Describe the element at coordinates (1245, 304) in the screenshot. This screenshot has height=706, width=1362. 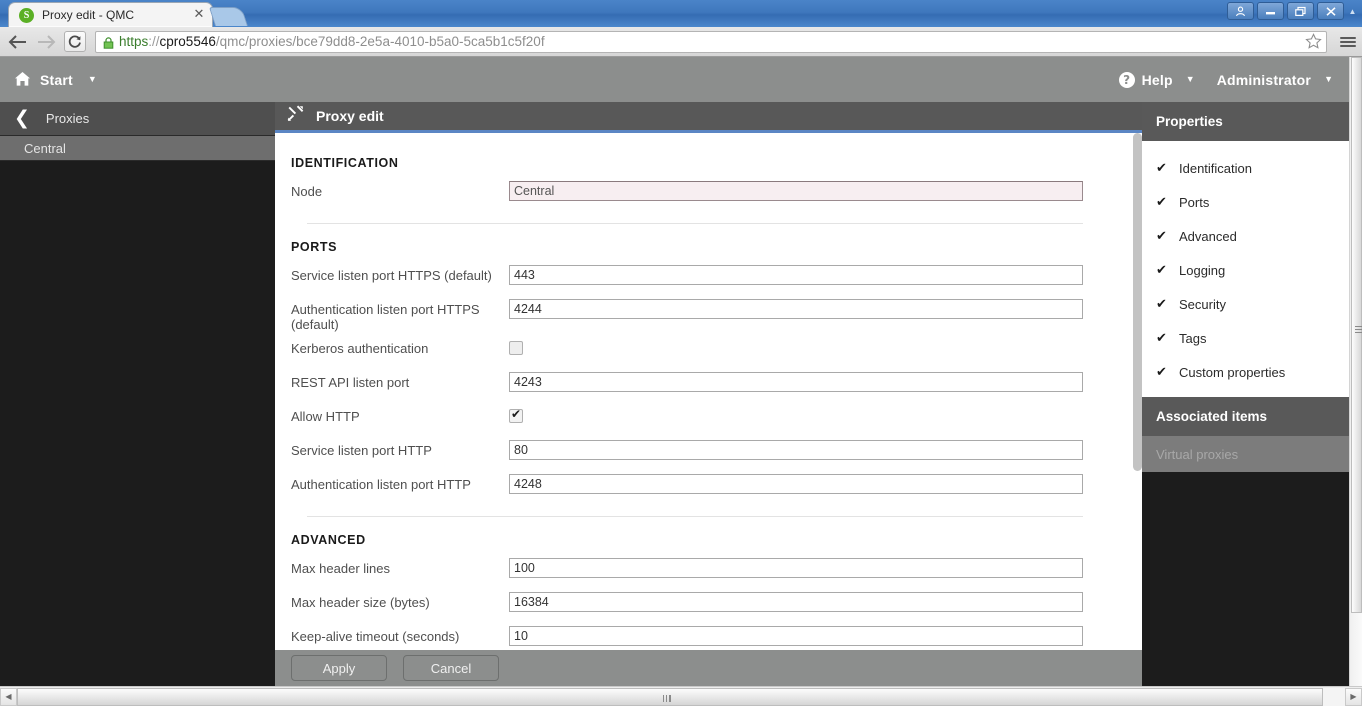
I see `property-item-security: ✔ Security` at that location.